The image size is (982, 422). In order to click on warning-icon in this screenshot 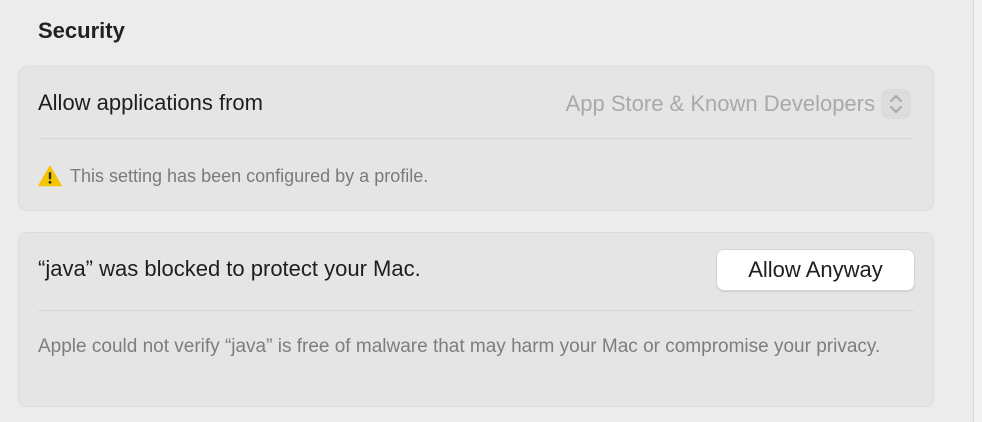, I will do `click(50, 176)`.